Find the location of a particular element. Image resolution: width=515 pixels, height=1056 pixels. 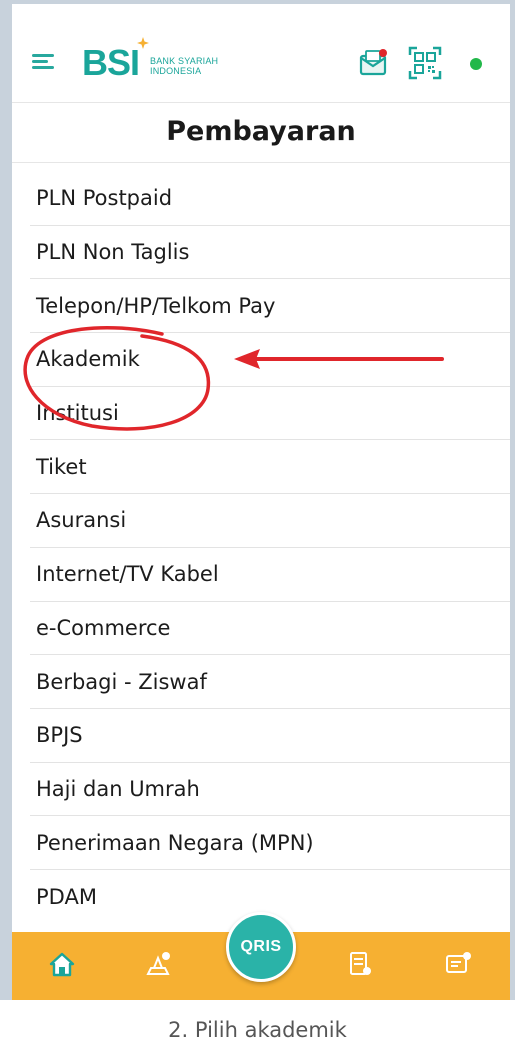

bsi-logo-subtitle: BANK SYARIAH INDONESIA is located at coordinates (184, 66).